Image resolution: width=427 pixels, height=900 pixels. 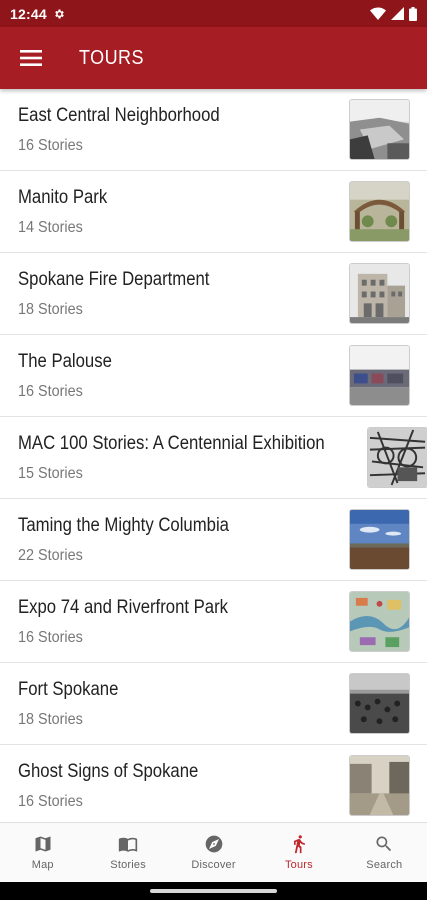 What do you see at coordinates (213, 376) in the screenshot?
I see `tour-item-the-palouse: The Palouse 16 Stories` at bounding box center [213, 376].